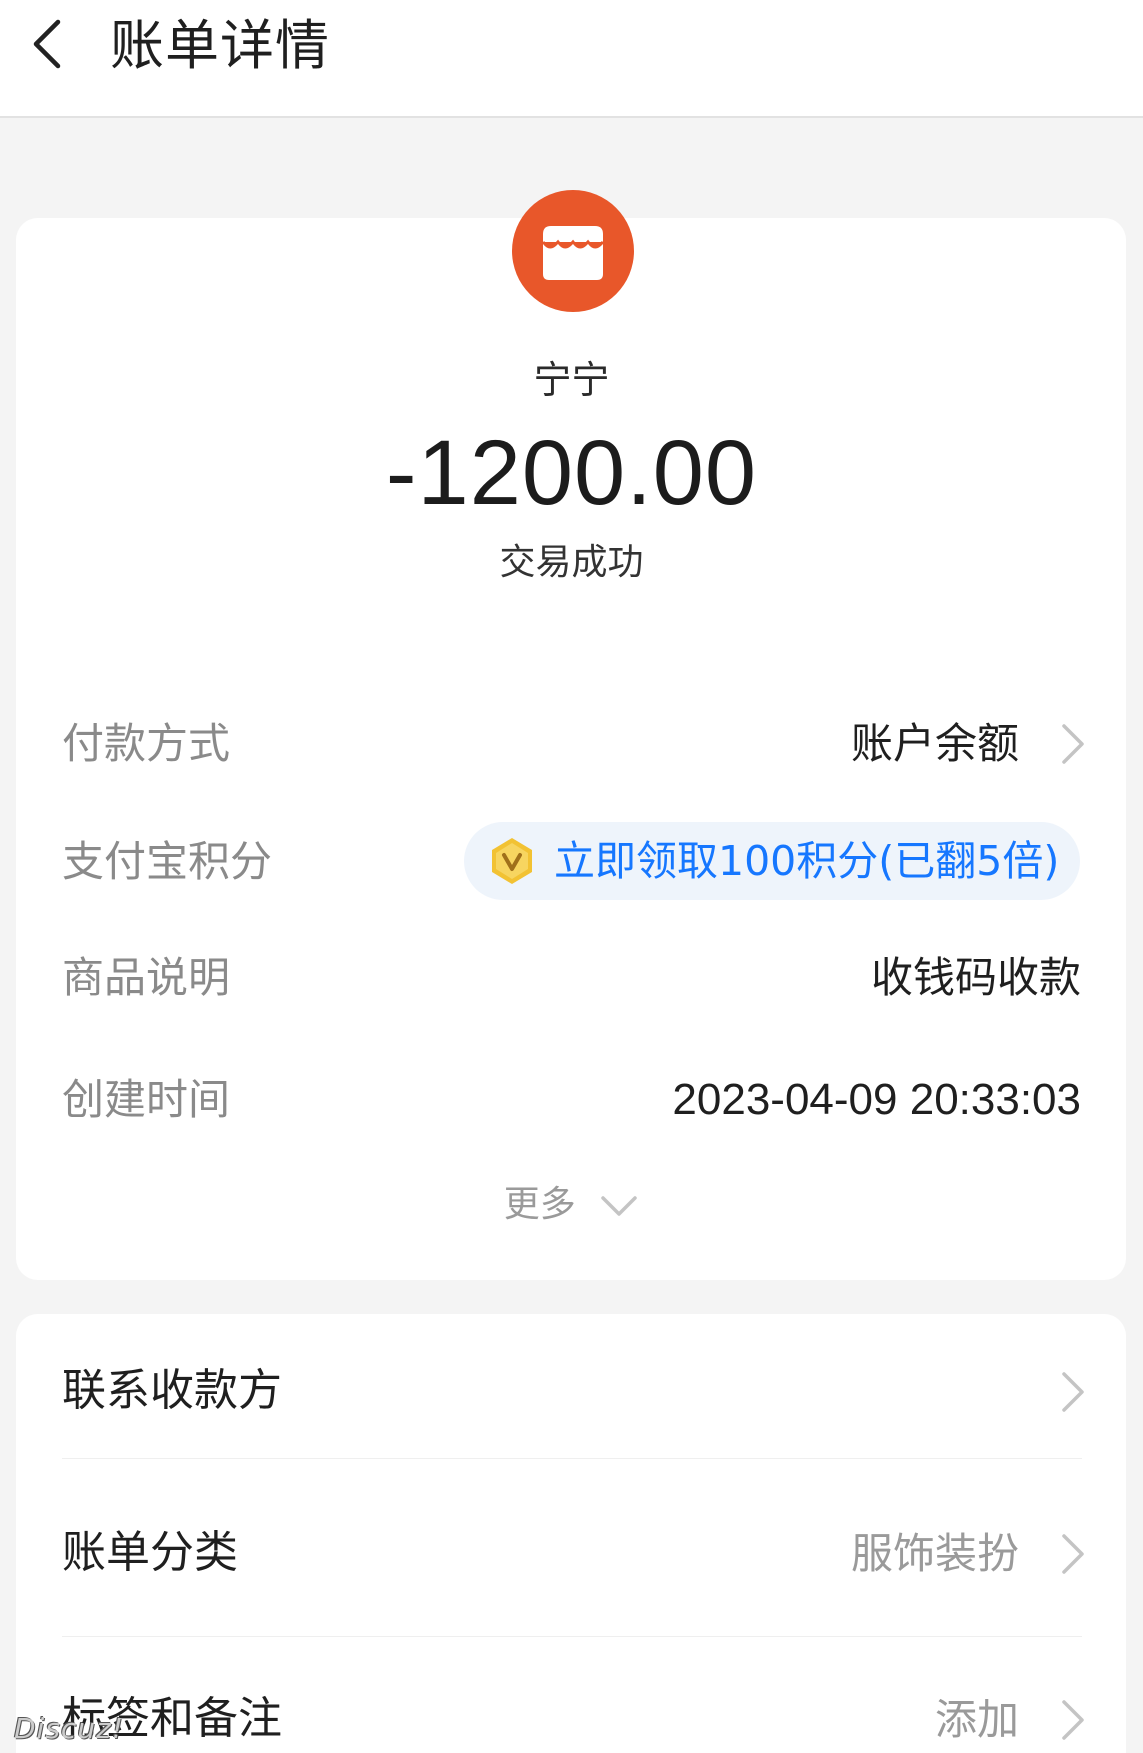 Image resolution: width=1143 pixels, height=1753 pixels. Describe the element at coordinates (150, 1553) in the screenshot. I see `bill-category-item: 账单分类` at that location.